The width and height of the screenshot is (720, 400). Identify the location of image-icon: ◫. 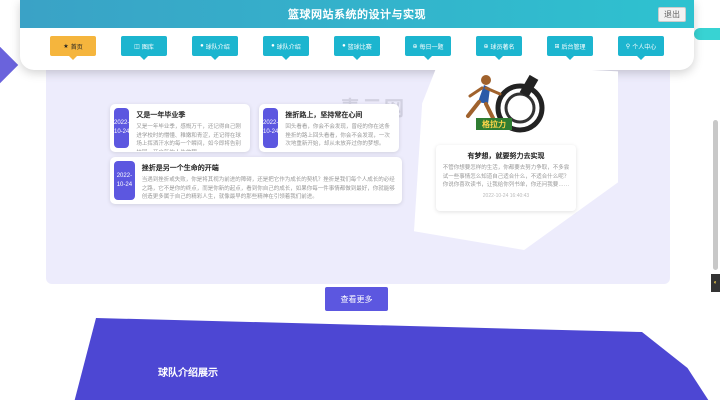
(137, 46).